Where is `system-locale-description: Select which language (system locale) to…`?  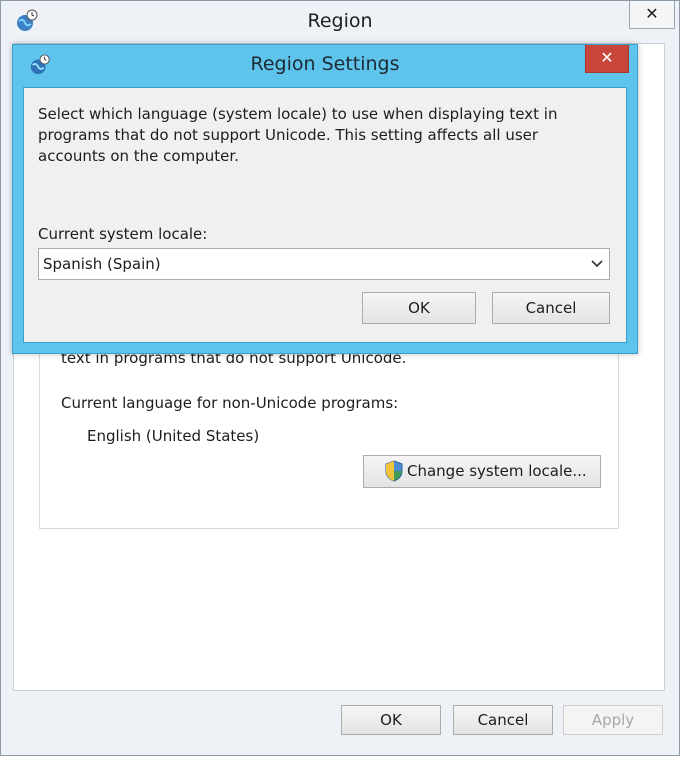 system-locale-description: Select which language (system locale) to… is located at coordinates (298, 135).